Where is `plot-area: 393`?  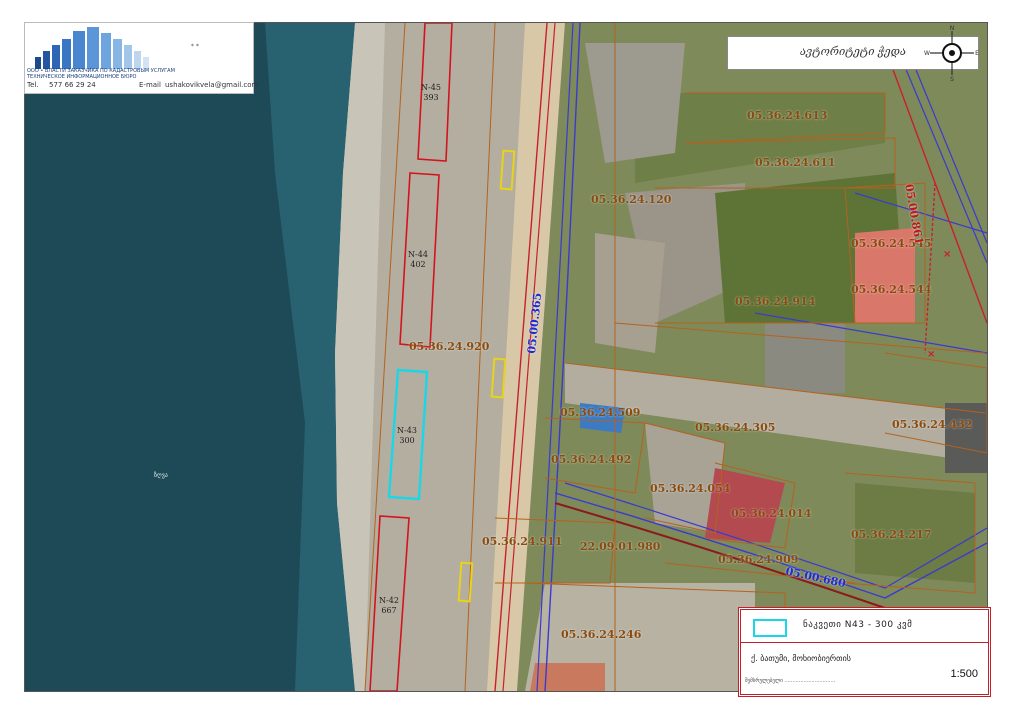
plot-area: 393 is located at coordinates (431, 97).